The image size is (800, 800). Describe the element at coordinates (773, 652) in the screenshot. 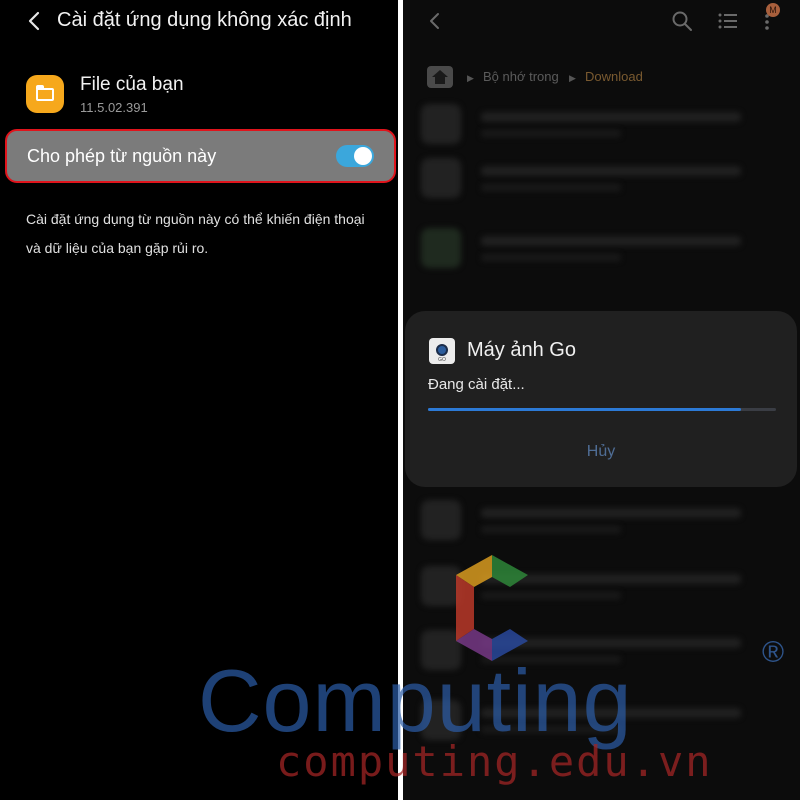

I see `watermark-registered-mark: ®` at that location.